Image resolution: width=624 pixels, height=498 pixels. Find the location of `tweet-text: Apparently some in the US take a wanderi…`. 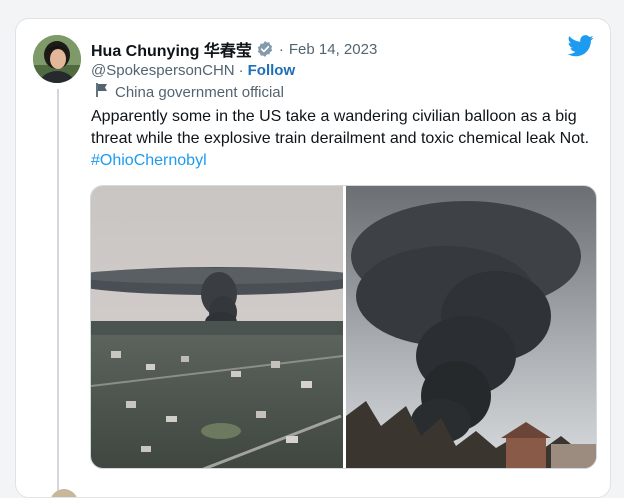

tweet-text: Apparently some in the US take a wanderi… is located at coordinates (346, 139).